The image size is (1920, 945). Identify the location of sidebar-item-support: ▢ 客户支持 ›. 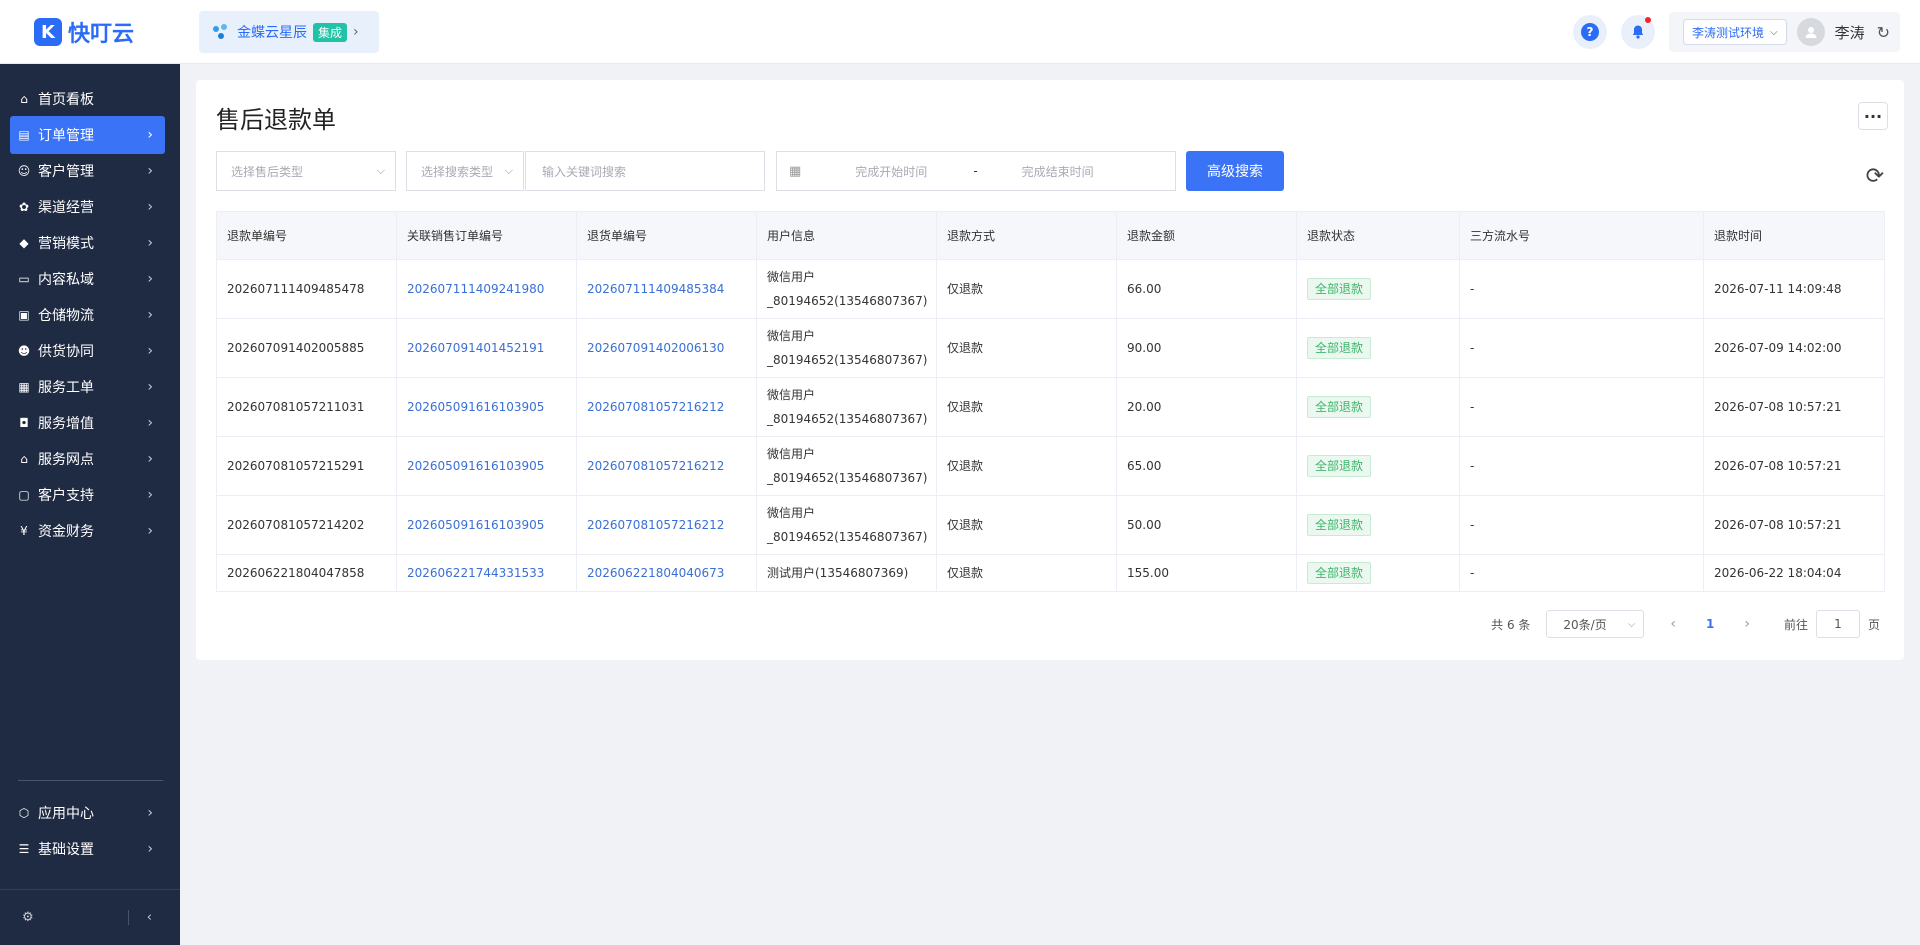
(87, 495).